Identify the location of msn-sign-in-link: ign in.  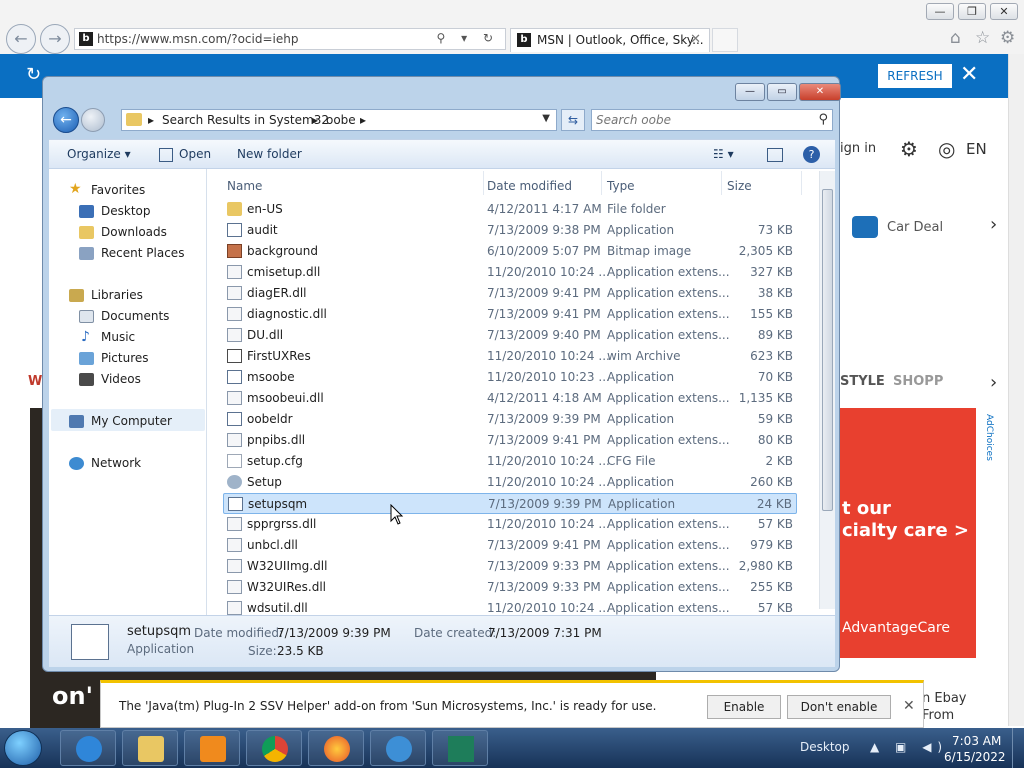
(858, 148).